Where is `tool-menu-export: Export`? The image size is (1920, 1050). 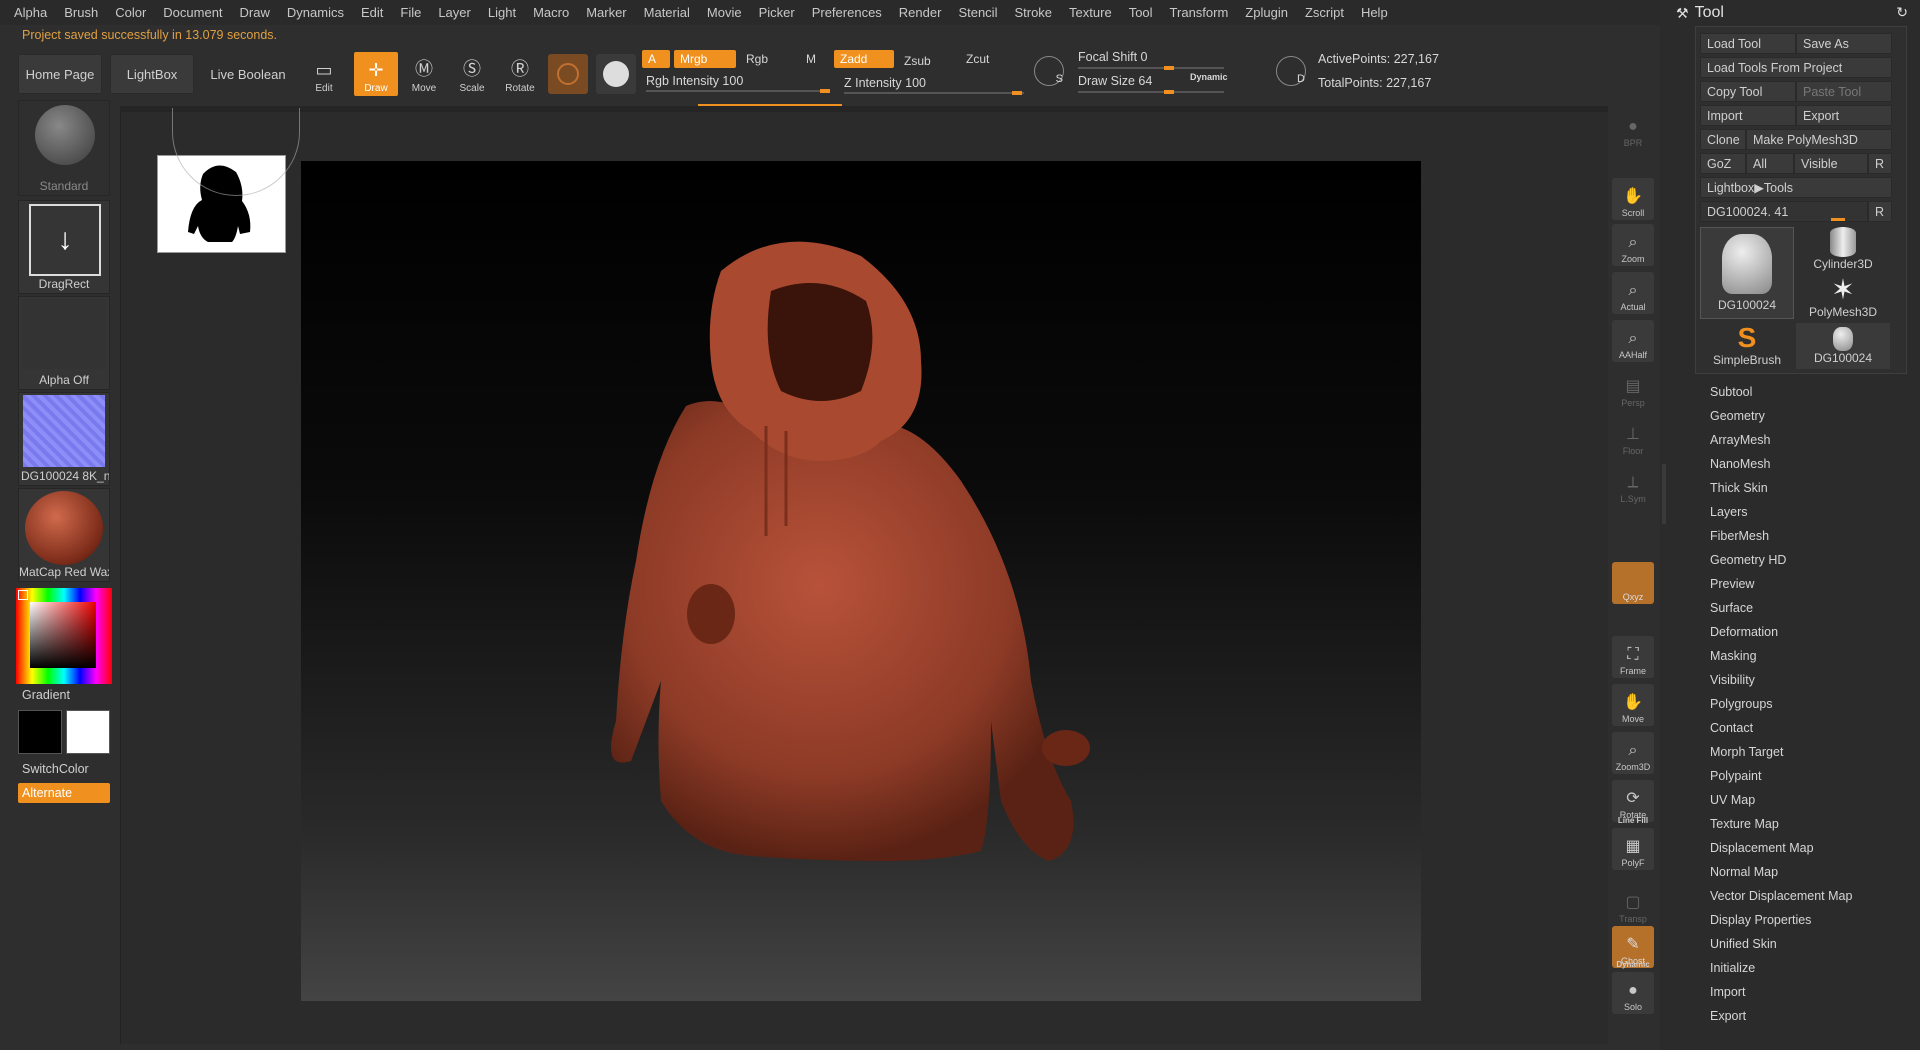 tool-menu-export: Export is located at coordinates (1781, 1016).